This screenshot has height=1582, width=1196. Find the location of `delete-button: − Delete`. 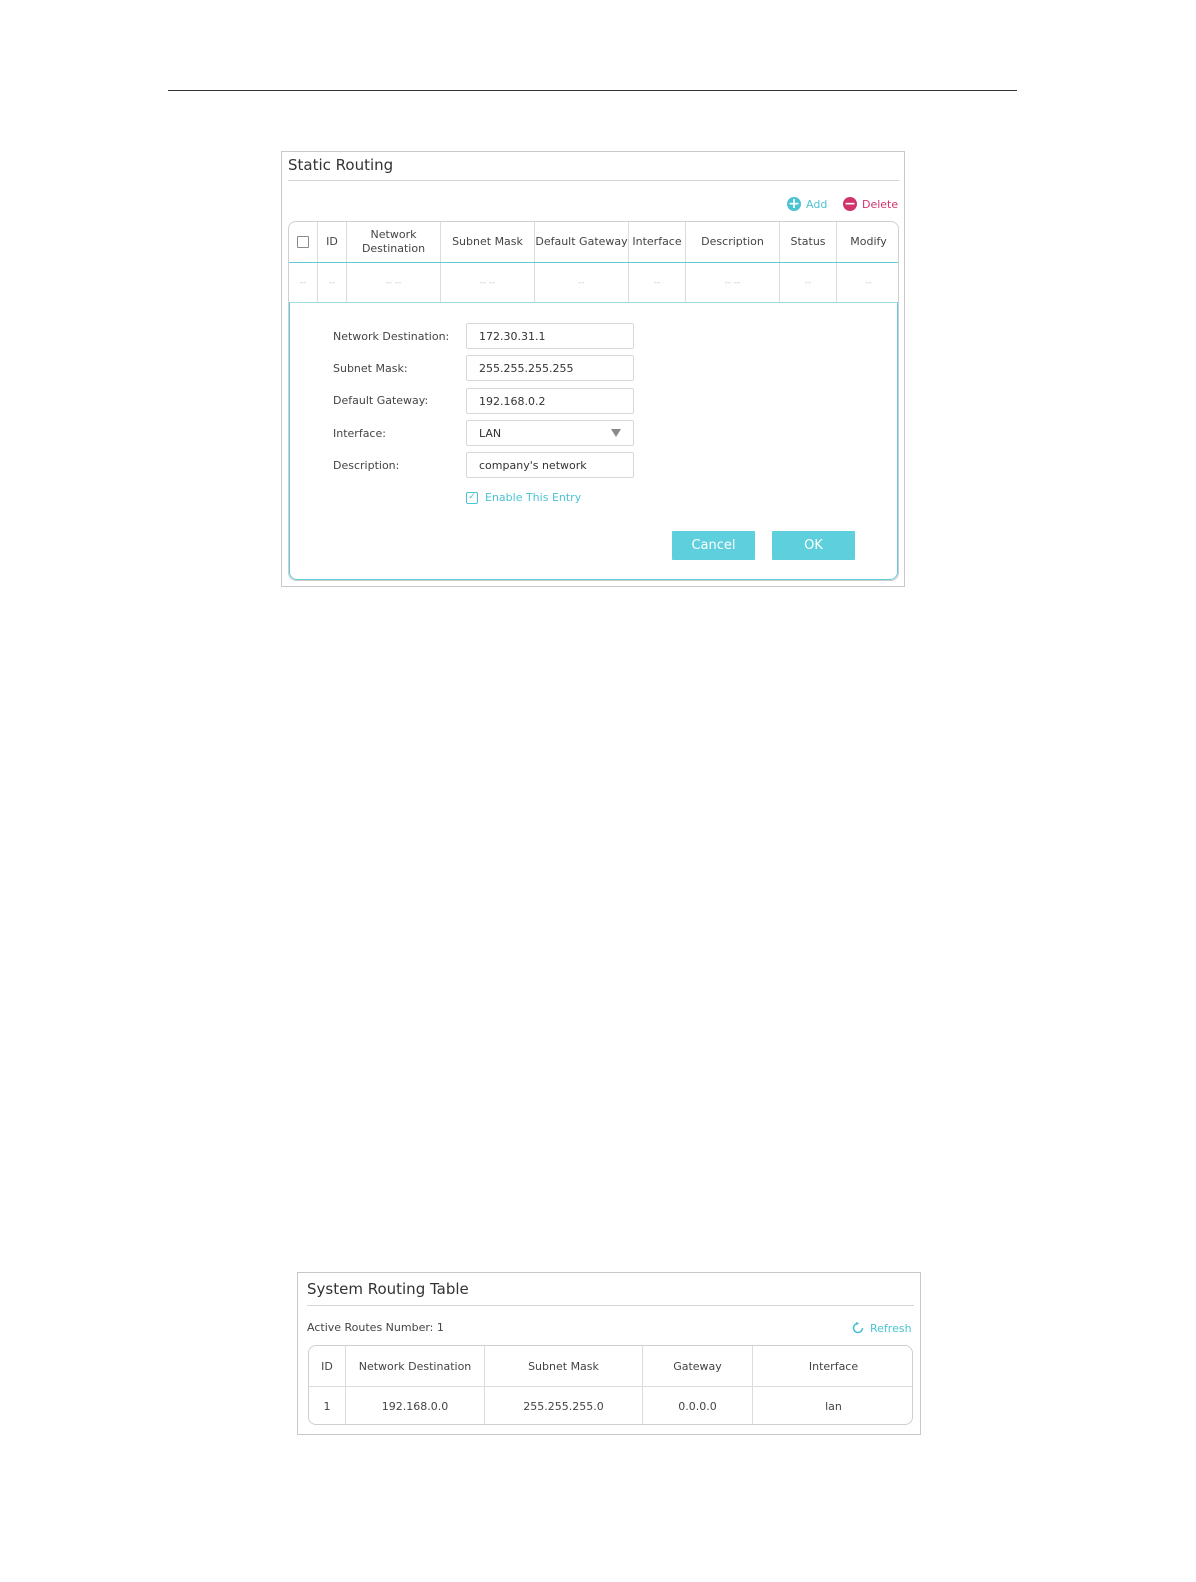

delete-button: − Delete is located at coordinates (870, 204).